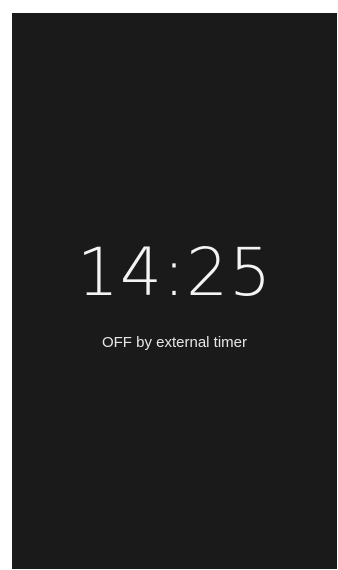 The height and width of the screenshot is (570, 338). What do you see at coordinates (174, 342) in the screenshot?
I see `status-message: OFF by external timer` at bounding box center [174, 342].